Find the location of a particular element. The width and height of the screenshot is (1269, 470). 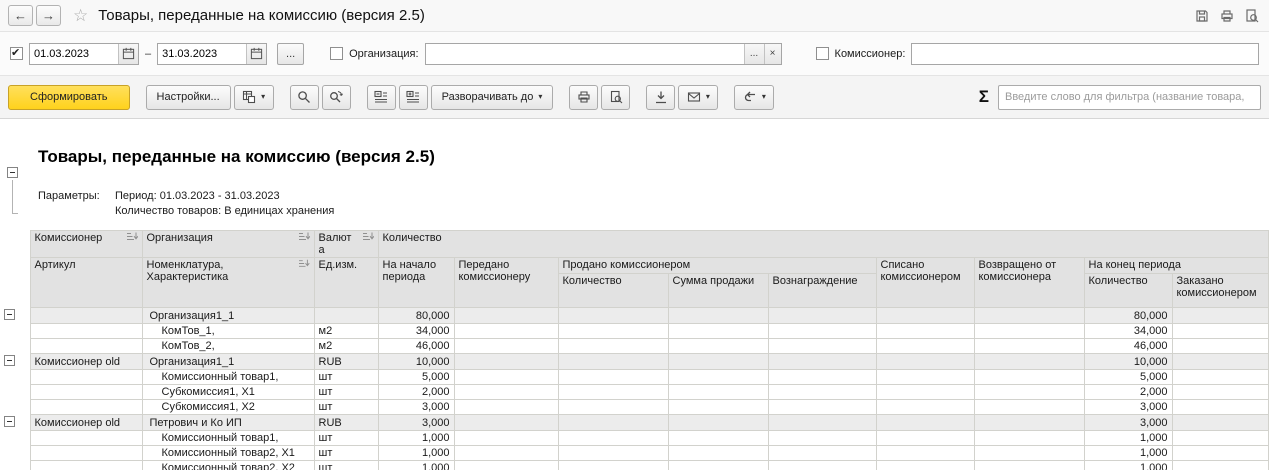

cell-begin-qty: 3,000 is located at coordinates (416, 422).